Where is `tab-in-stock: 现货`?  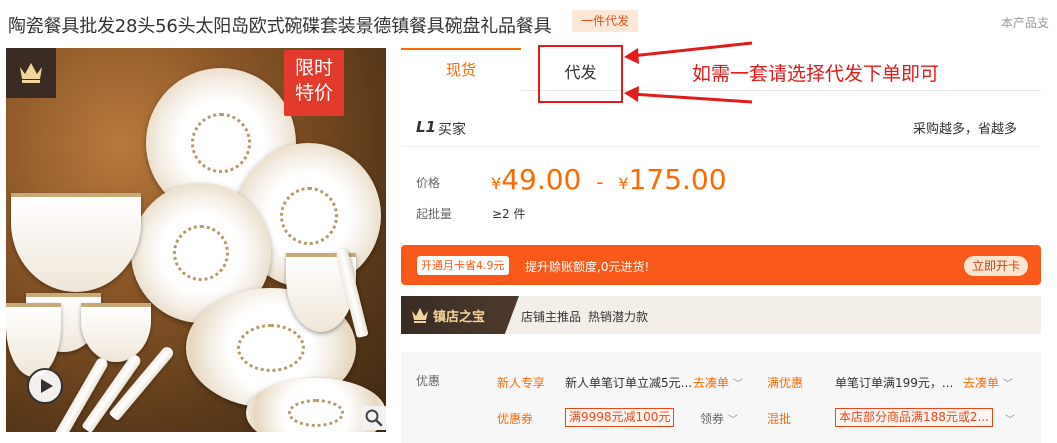
tab-in-stock: 现货 is located at coordinates (461, 69).